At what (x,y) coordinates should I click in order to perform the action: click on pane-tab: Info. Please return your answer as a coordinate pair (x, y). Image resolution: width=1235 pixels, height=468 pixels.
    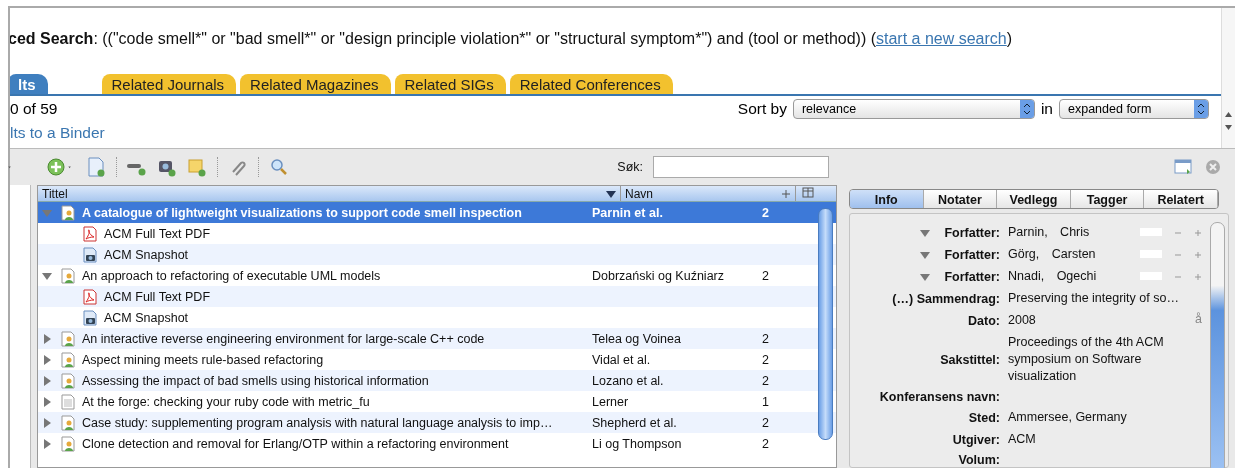
    Looking at the image, I should click on (887, 199).